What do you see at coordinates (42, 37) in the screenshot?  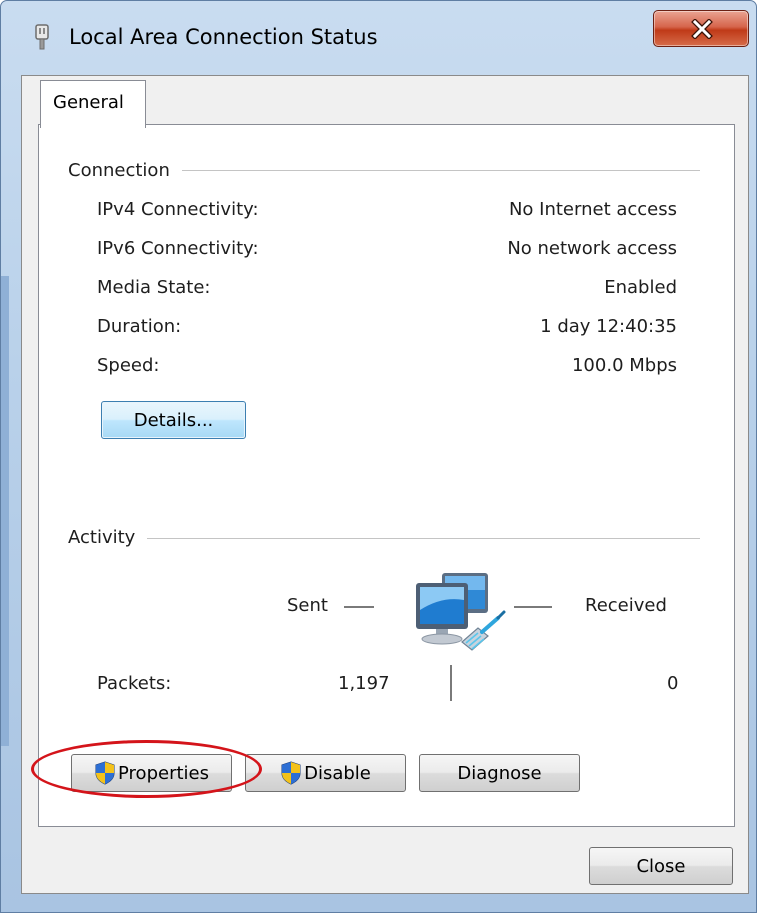 I see `network-adapter-icon` at bounding box center [42, 37].